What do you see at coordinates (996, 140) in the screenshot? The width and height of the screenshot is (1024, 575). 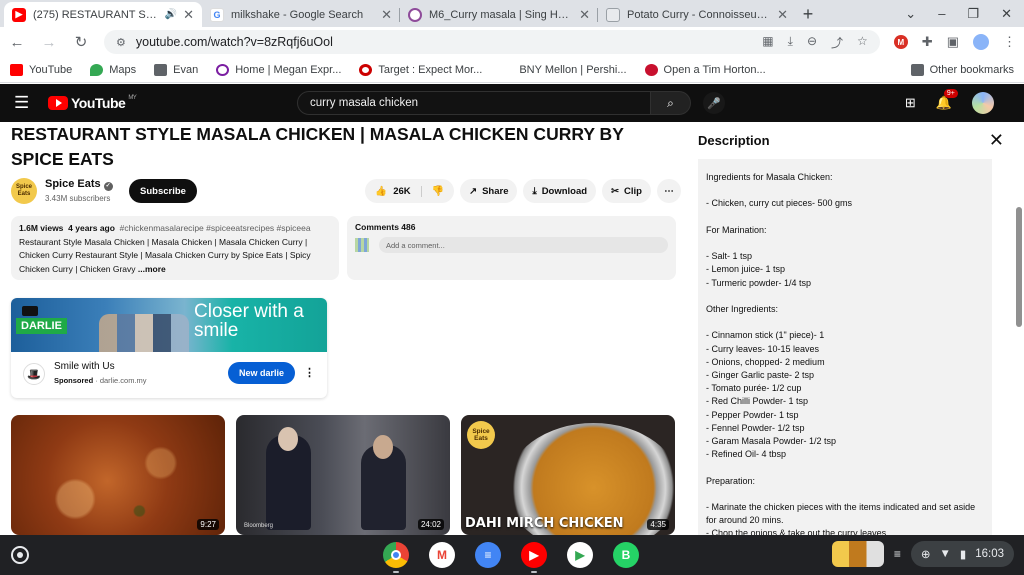 I see `close-icon: ✕` at bounding box center [996, 140].